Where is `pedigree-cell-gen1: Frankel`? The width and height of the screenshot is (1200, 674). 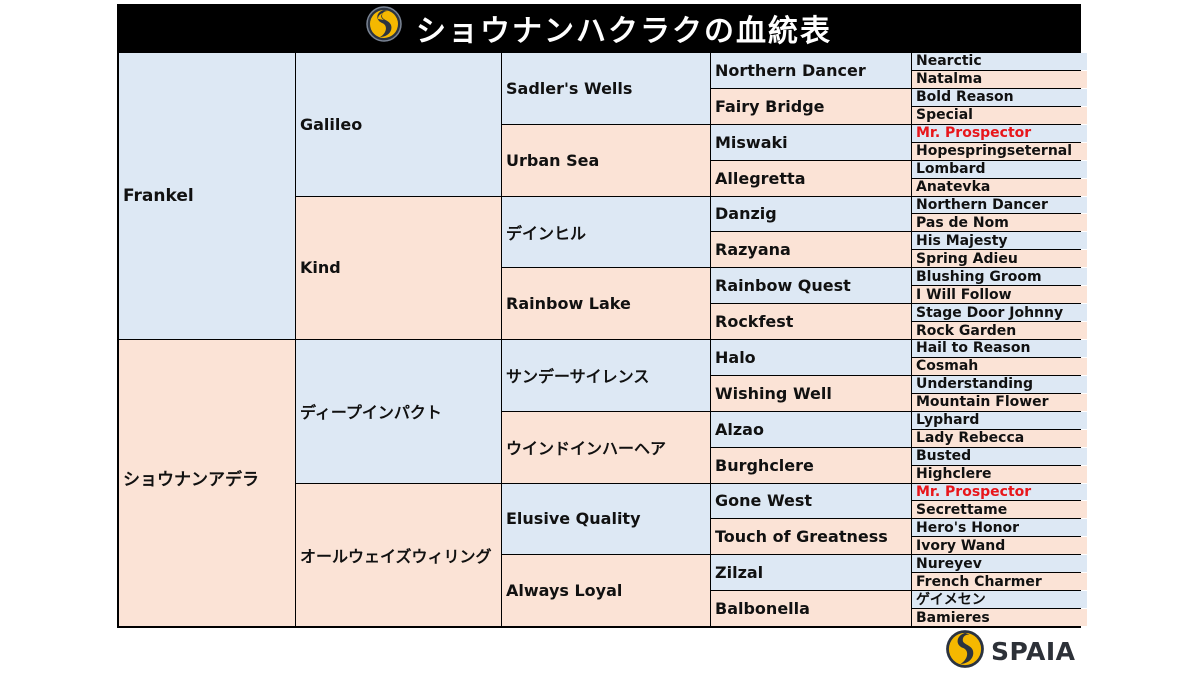
pedigree-cell-gen1: Frankel is located at coordinates (207, 196).